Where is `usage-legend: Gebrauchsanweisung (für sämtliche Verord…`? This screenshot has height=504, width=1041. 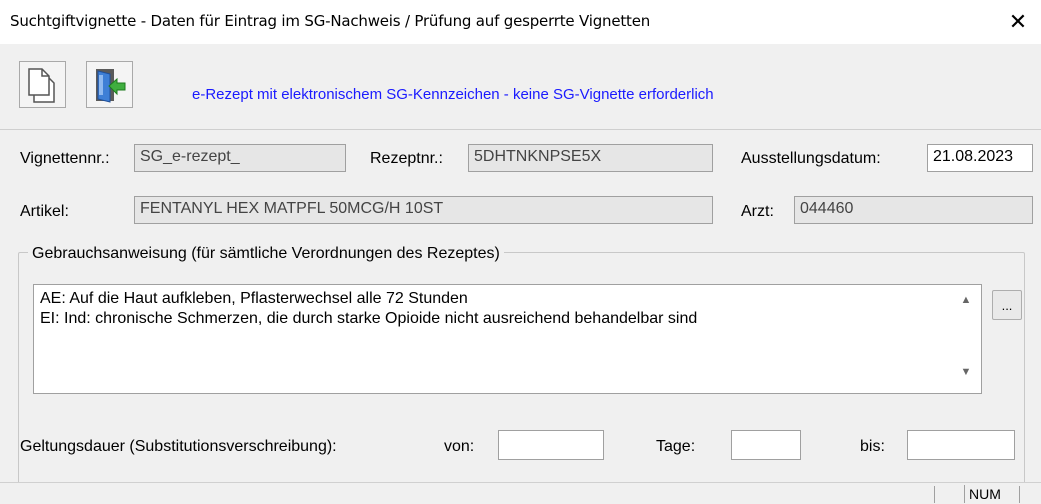
usage-legend: Gebrauchsanweisung (für sämtliche Verord… is located at coordinates (266, 254).